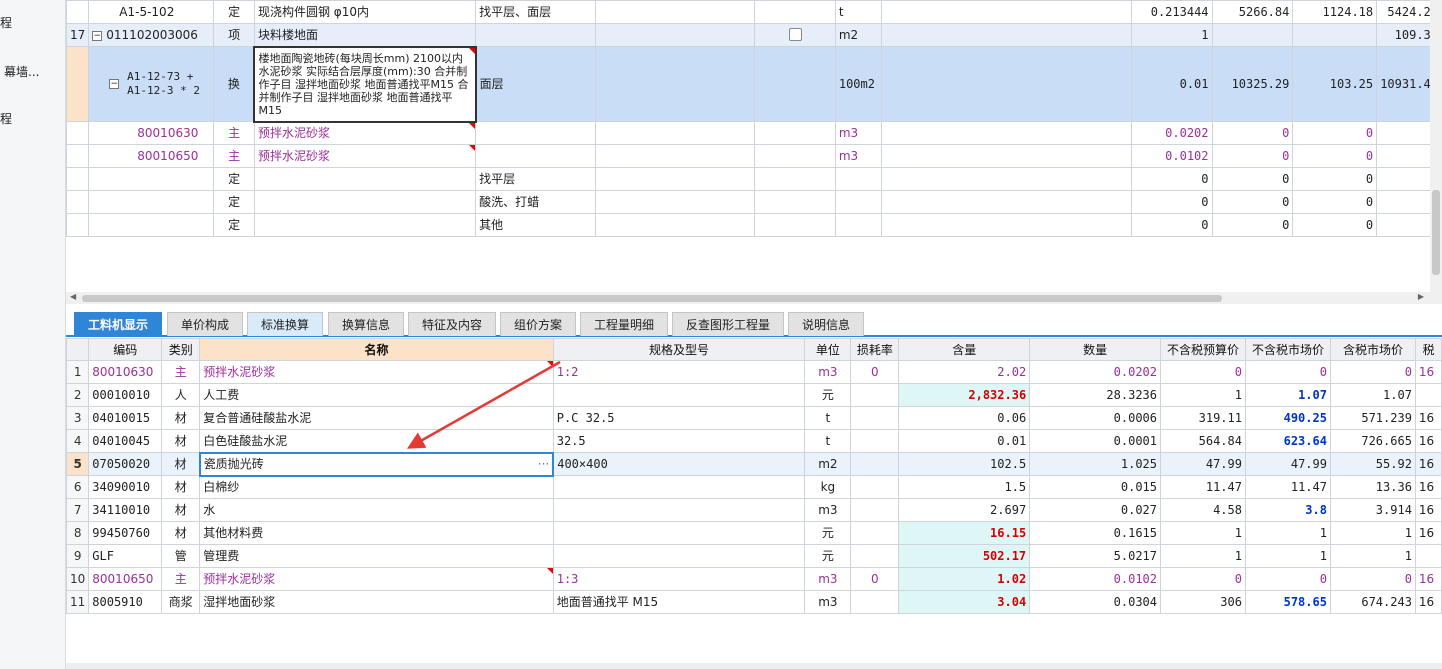 The width and height of the screenshot is (1442, 669). I want to click on col-loss-rate: 损耗率, so click(875, 349).